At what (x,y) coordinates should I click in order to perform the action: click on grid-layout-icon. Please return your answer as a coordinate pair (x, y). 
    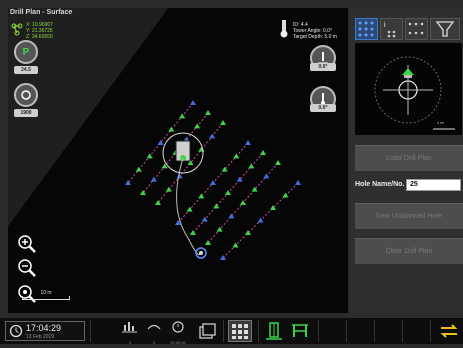
    Looking at the image, I should click on (240, 331).